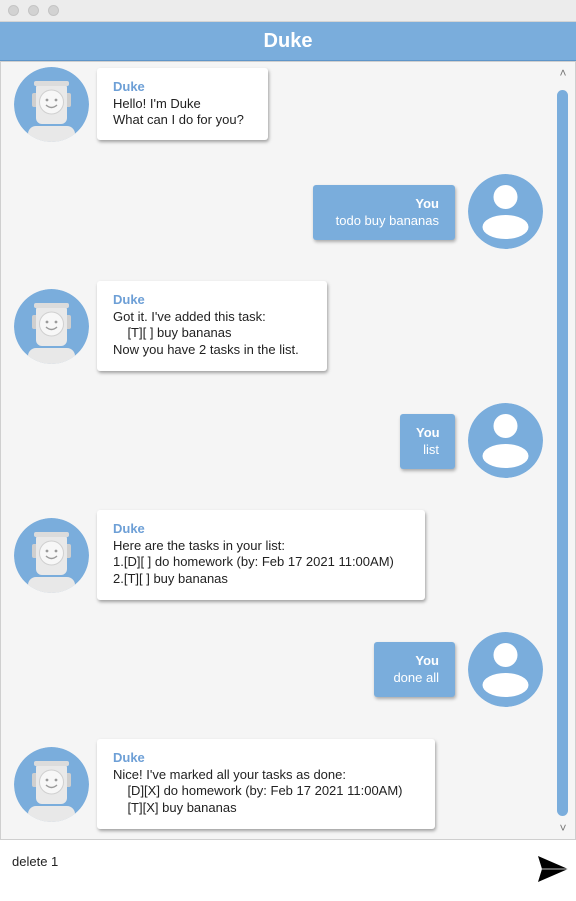 The image size is (576, 901). I want to click on message-input, so click(262, 861).